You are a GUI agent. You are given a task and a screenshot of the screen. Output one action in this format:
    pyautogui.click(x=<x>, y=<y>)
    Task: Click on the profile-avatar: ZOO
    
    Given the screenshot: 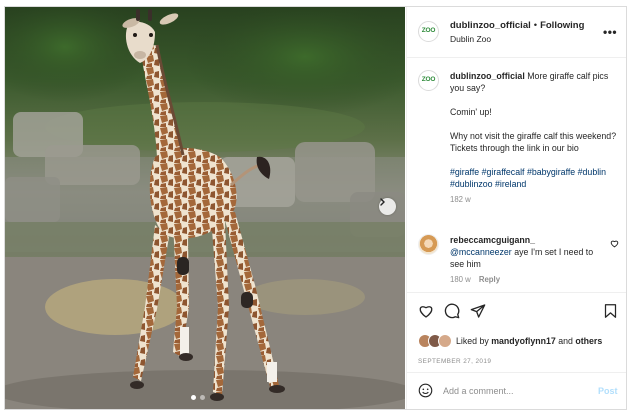 What is the action you would take?
    pyautogui.click(x=428, y=31)
    